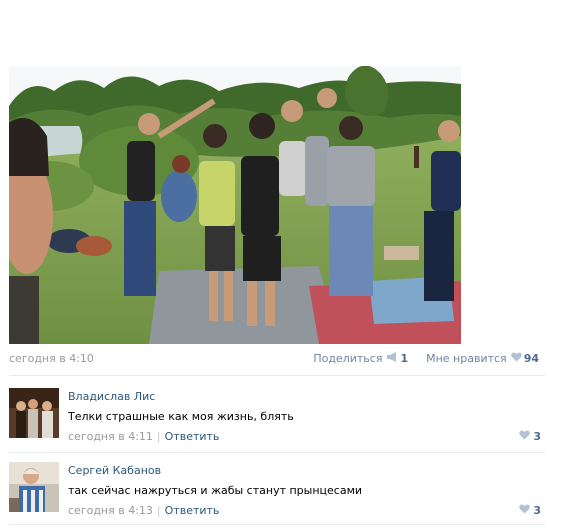 This screenshot has height=532, width=567. Describe the element at coordinates (114, 470) in the screenshot. I see `comment-author: Сергей Кабанов` at that location.